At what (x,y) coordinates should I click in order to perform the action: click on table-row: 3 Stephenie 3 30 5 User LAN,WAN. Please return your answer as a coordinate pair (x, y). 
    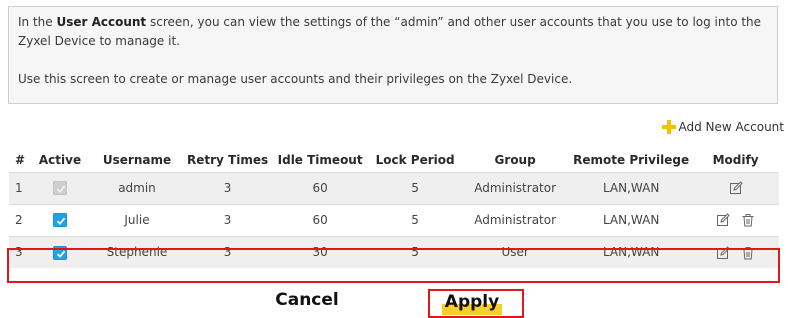
    Looking at the image, I should click on (394, 251).